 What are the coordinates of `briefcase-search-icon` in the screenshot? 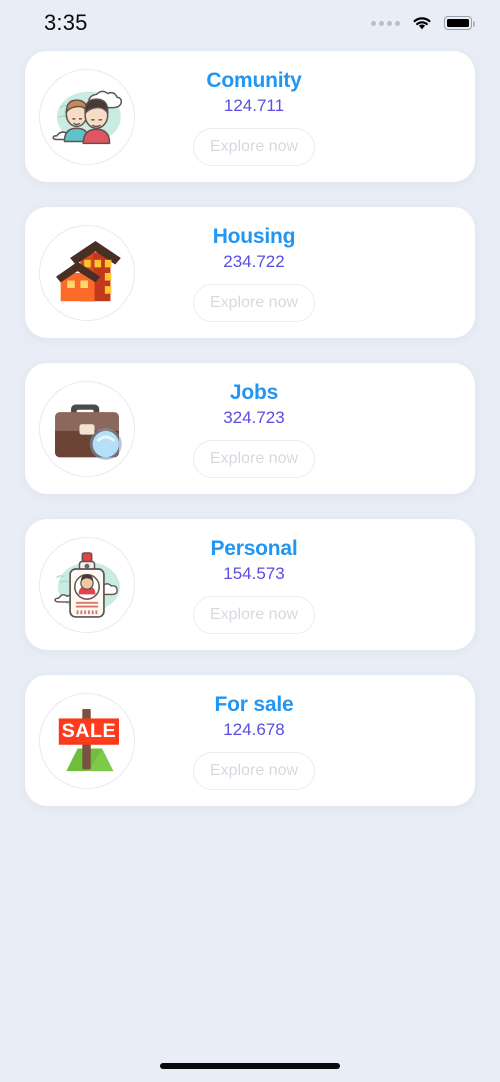 It's located at (87, 428).